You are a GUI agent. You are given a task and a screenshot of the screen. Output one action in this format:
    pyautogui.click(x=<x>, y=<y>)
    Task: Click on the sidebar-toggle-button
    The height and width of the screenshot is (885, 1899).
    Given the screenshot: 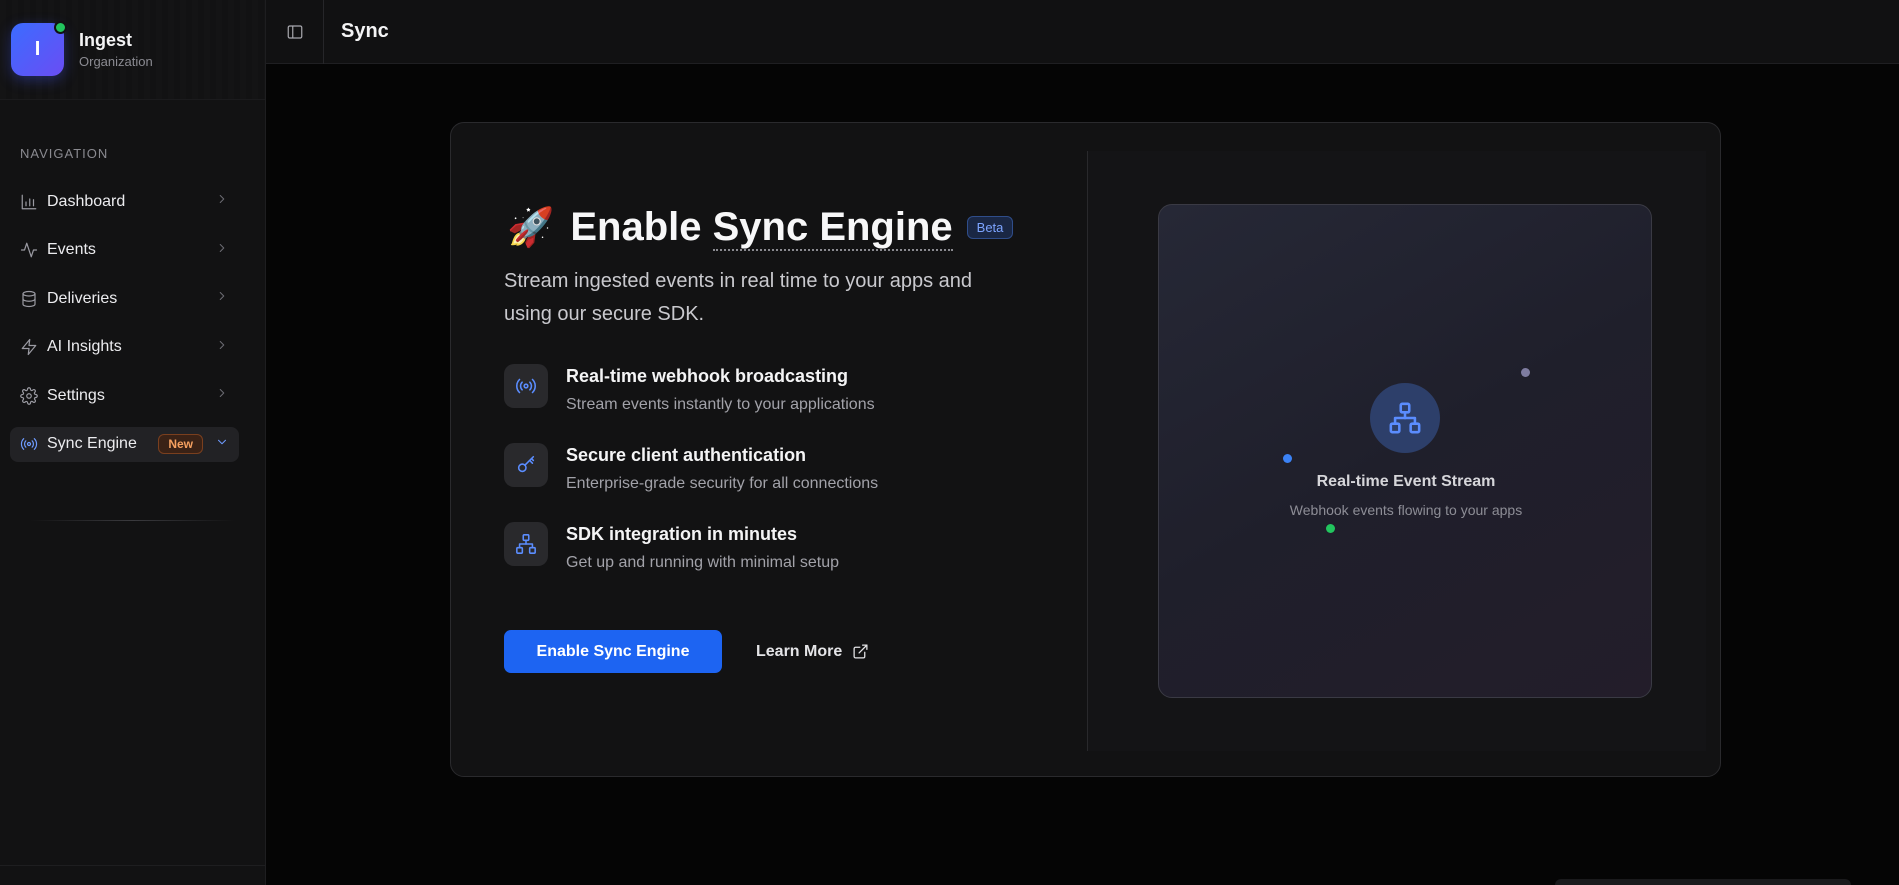 What is the action you would take?
    pyautogui.click(x=295, y=32)
    